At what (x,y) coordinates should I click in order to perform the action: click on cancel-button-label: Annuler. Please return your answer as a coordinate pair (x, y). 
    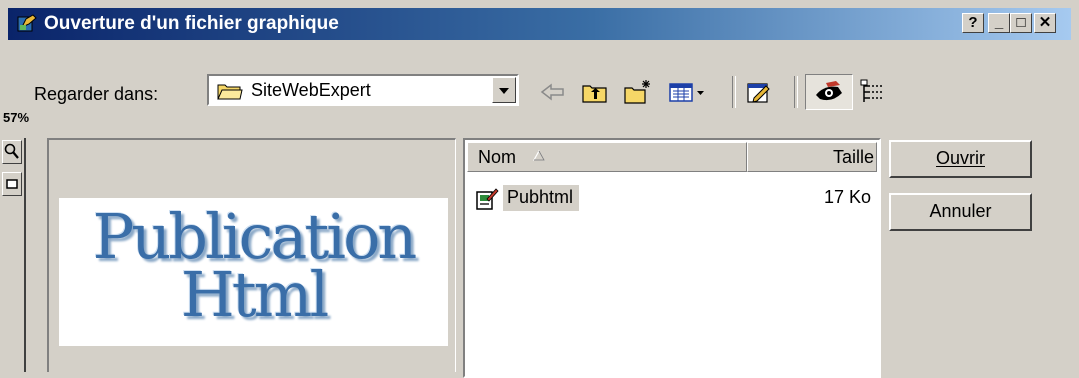
    Looking at the image, I should click on (960, 211).